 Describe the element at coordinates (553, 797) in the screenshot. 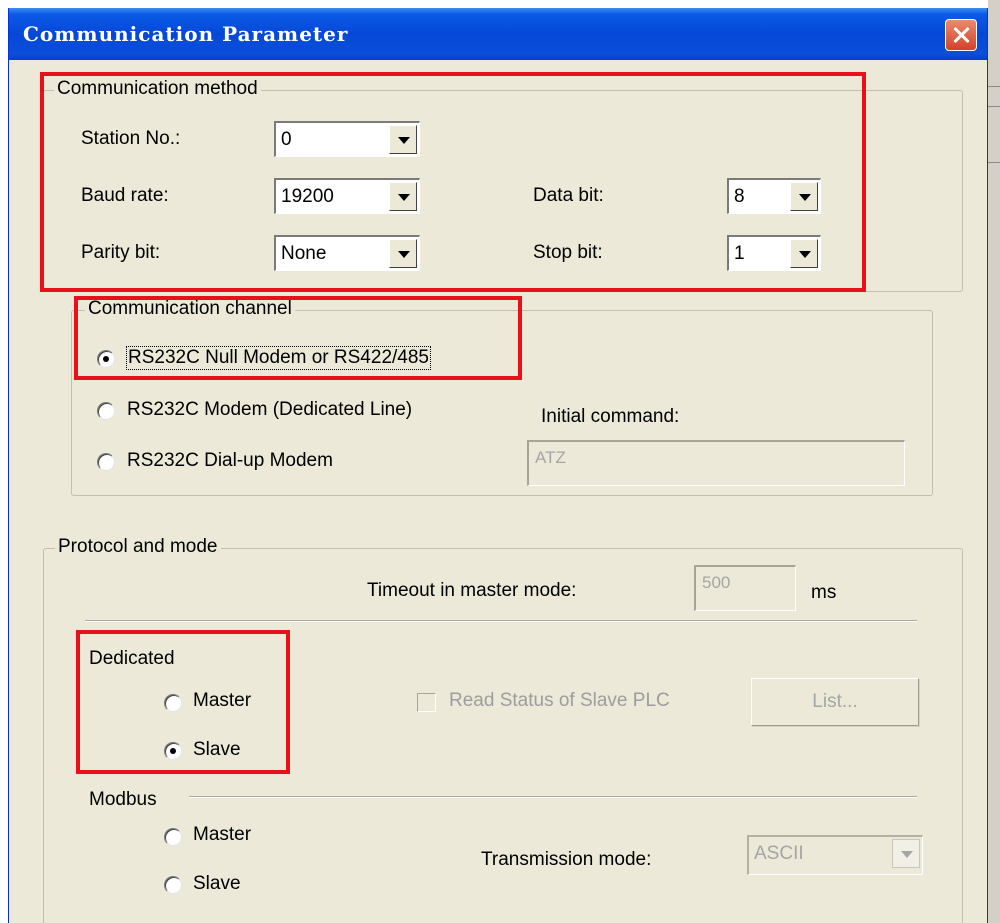

I see `modbus-separator` at that location.